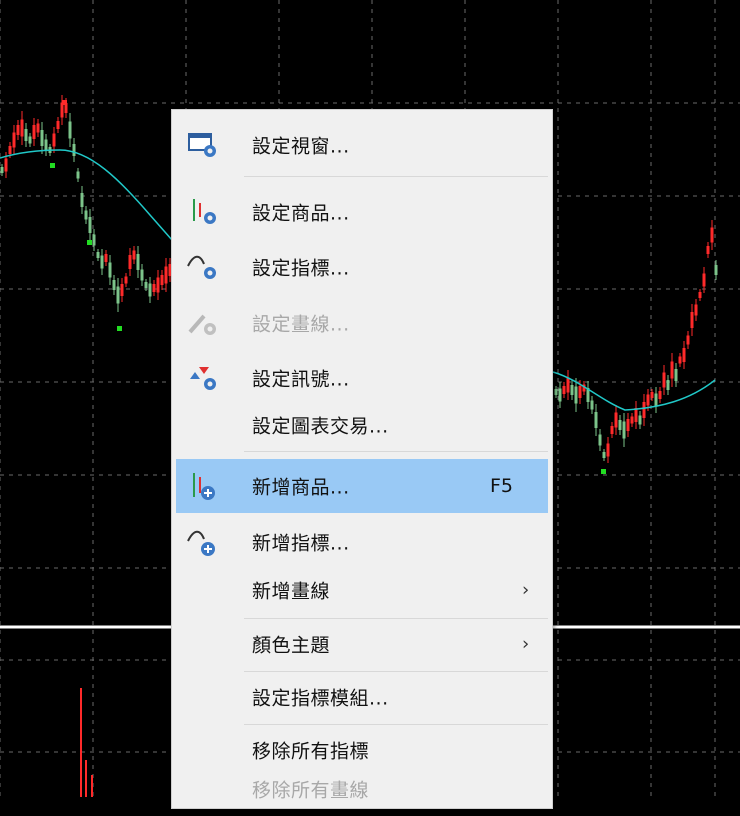 The height and width of the screenshot is (816, 740). What do you see at coordinates (203, 267) in the screenshot?
I see `indicator-settings-icon` at bounding box center [203, 267].